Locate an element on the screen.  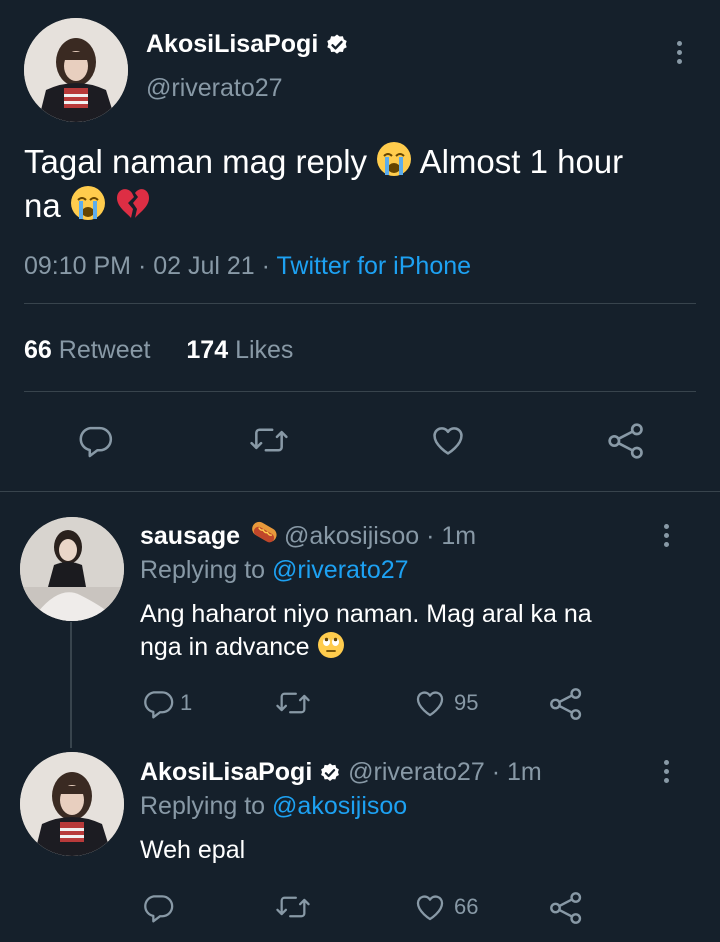
retweet-stat: 66 Retweet is located at coordinates (90, 350).